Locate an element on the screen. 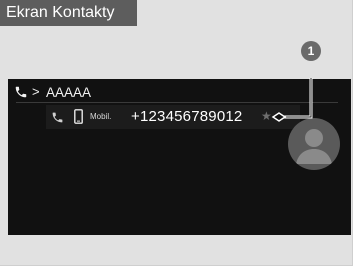 The width and height of the screenshot is (353, 266). number-type-label: Mobil. is located at coordinates (101, 116).